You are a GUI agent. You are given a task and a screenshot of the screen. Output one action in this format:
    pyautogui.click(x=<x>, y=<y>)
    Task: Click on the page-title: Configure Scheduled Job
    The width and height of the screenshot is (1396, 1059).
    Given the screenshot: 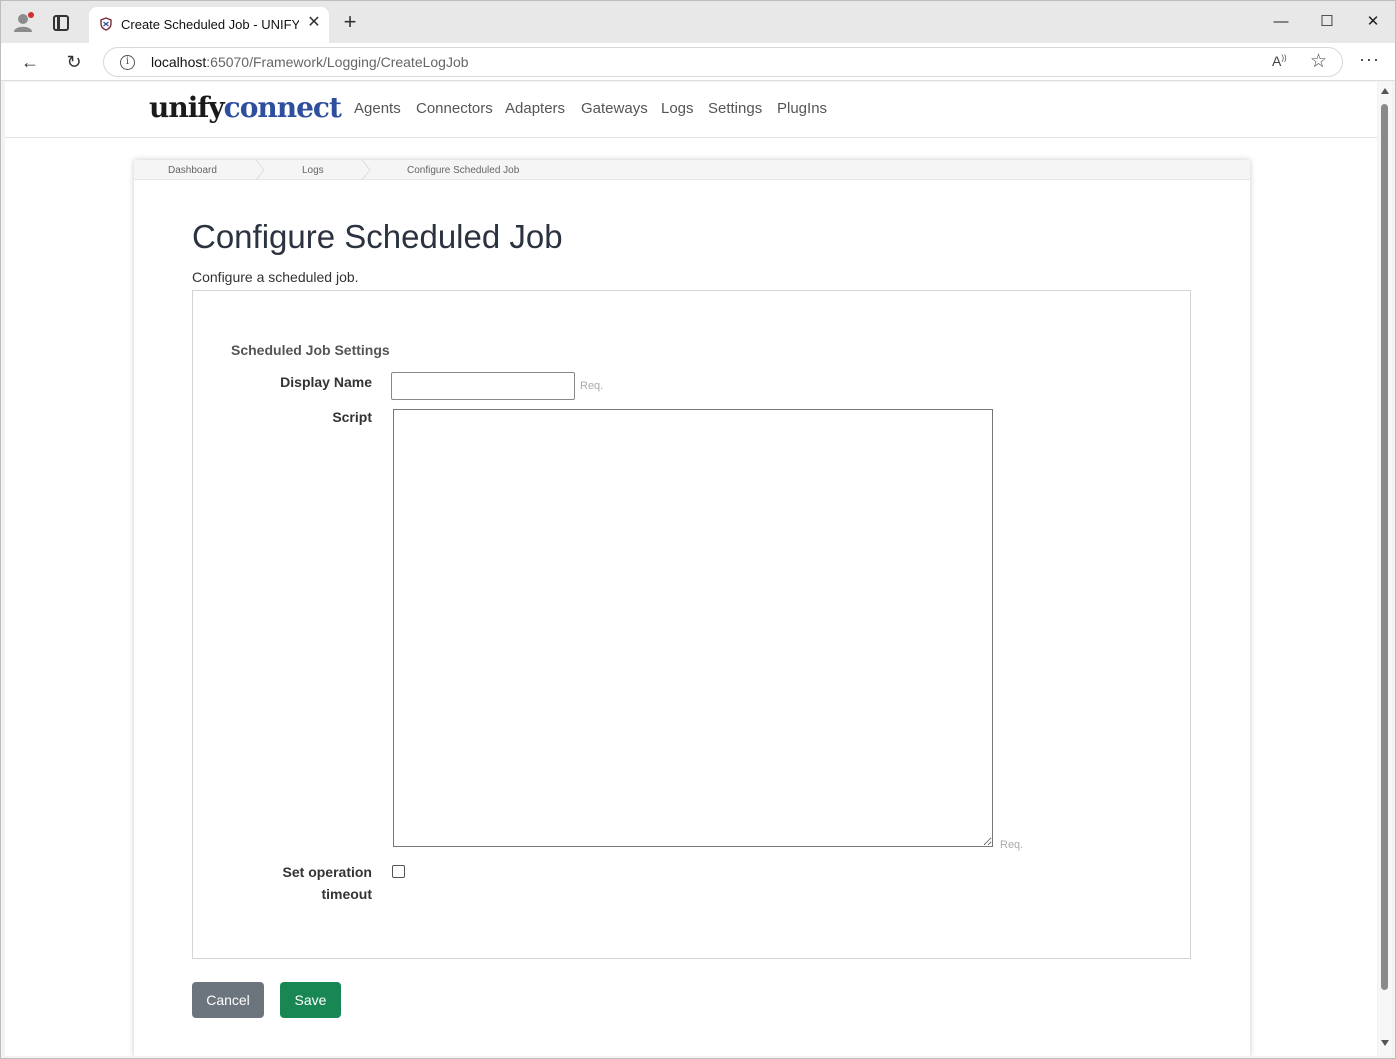 What is the action you would take?
    pyautogui.click(x=377, y=236)
    